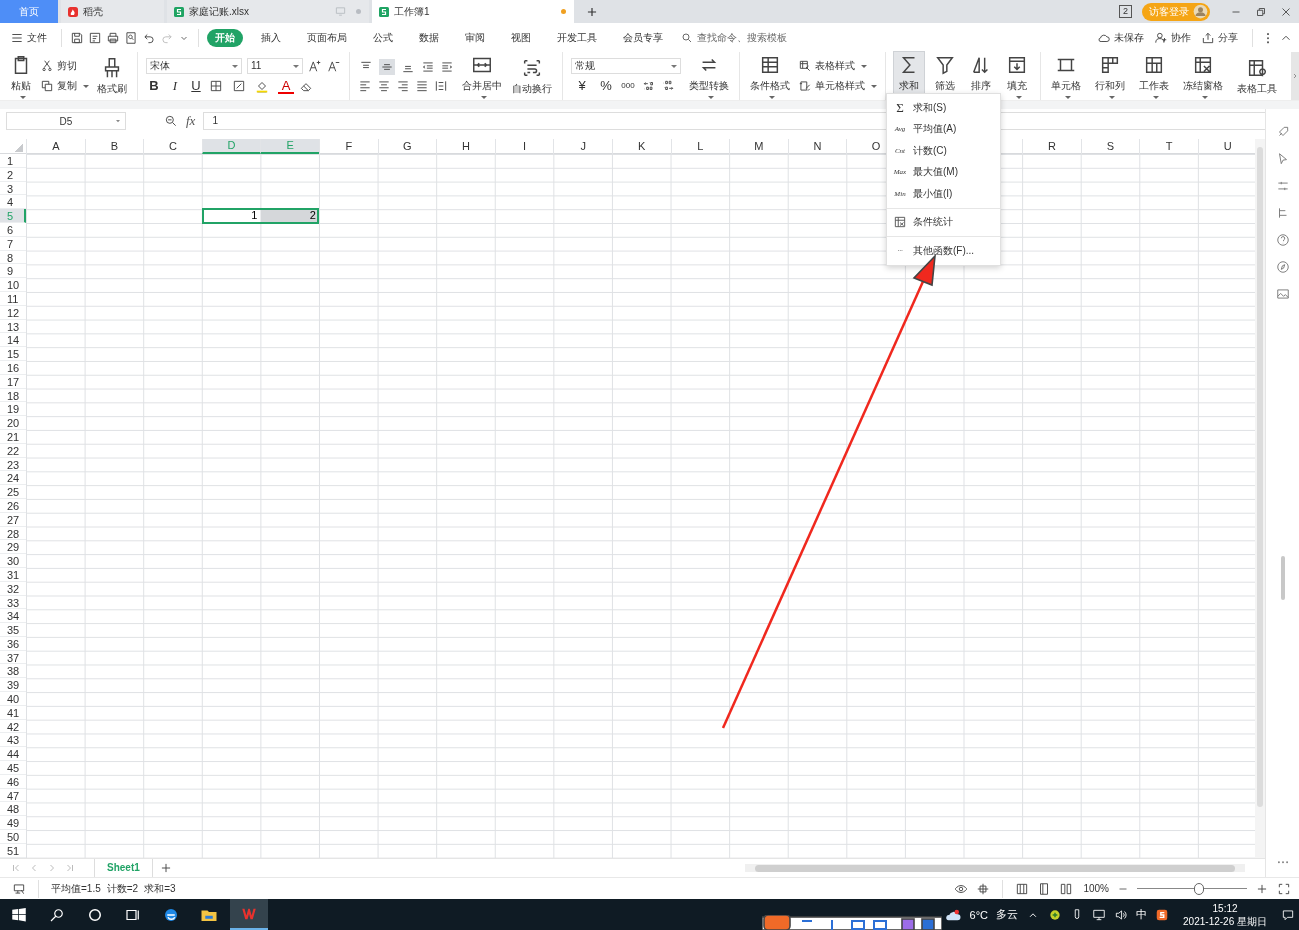 The width and height of the screenshot is (1299, 930). Describe the element at coordinates (286, 86) in the screenshot. I see `font-color-button: A` at that location.